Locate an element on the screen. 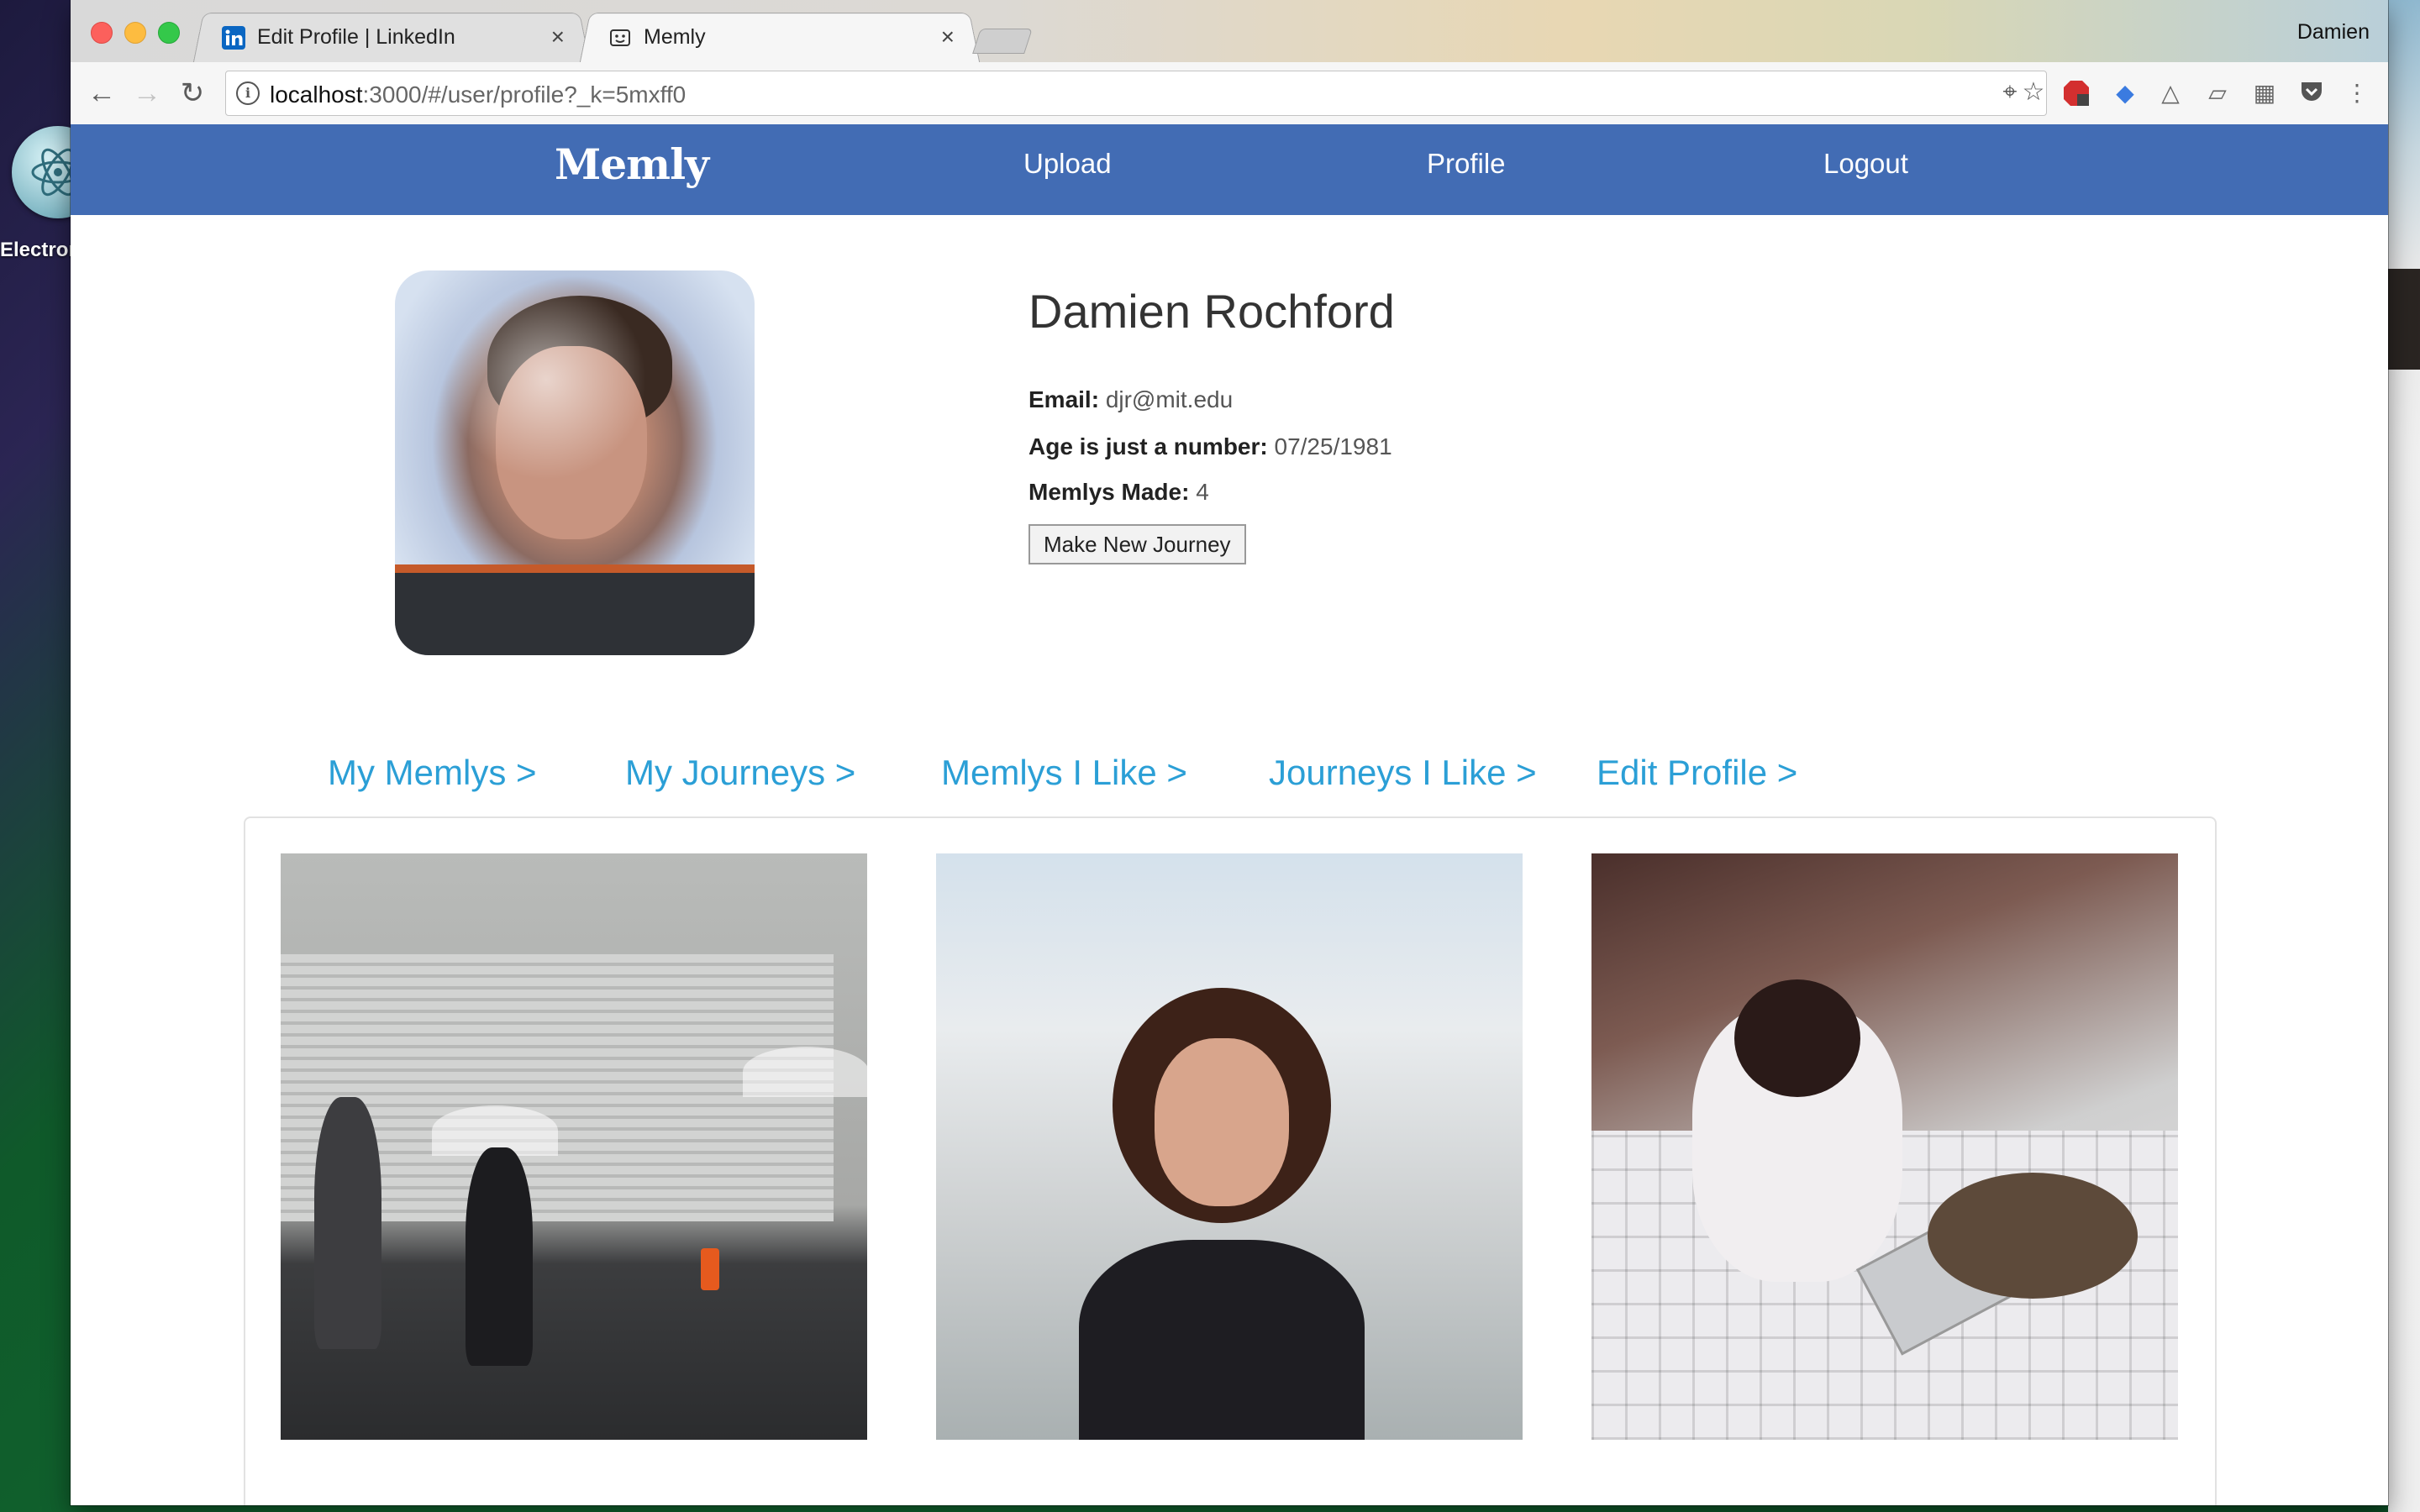 This screenshot has height=1512, width=2420. minimize-window-button is located at coordinates (135, 33).